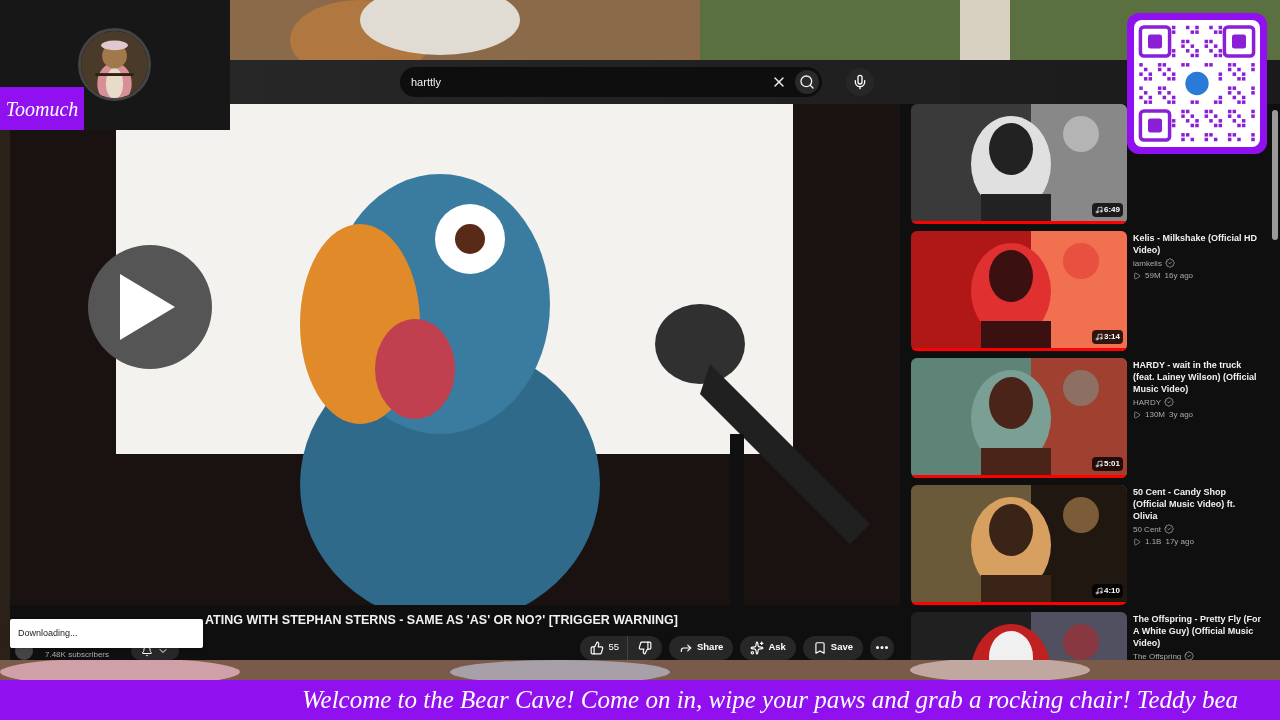 This screenshot has height=720, width=1280. What do you see at coordinates (1155, 415) in the screenshot?
I see `view-count: 130M` at bounding box center [1155, 415].